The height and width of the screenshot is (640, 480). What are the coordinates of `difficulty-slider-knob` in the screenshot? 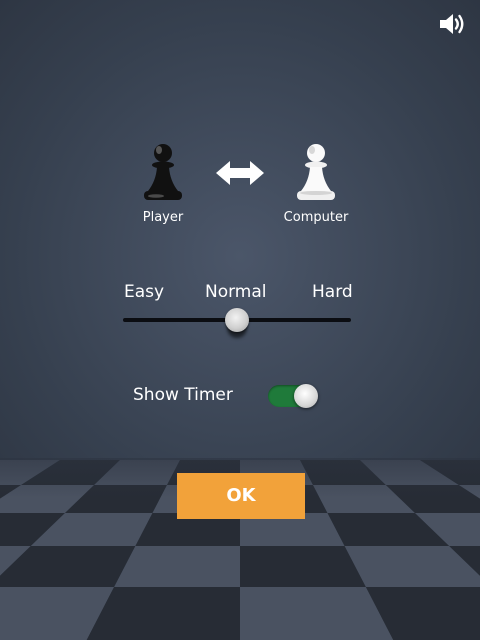 It's located at (237, 320).